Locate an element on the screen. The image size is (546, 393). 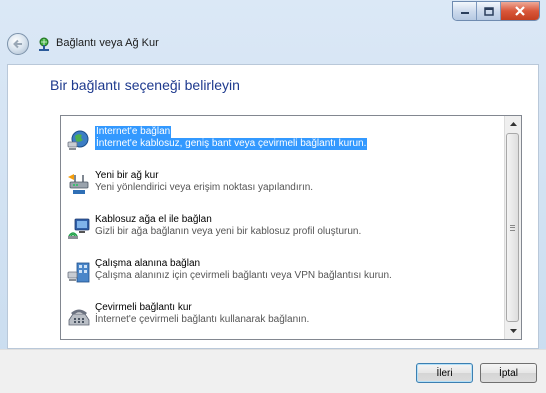
maximize-button is located at coordinates (489, 11).